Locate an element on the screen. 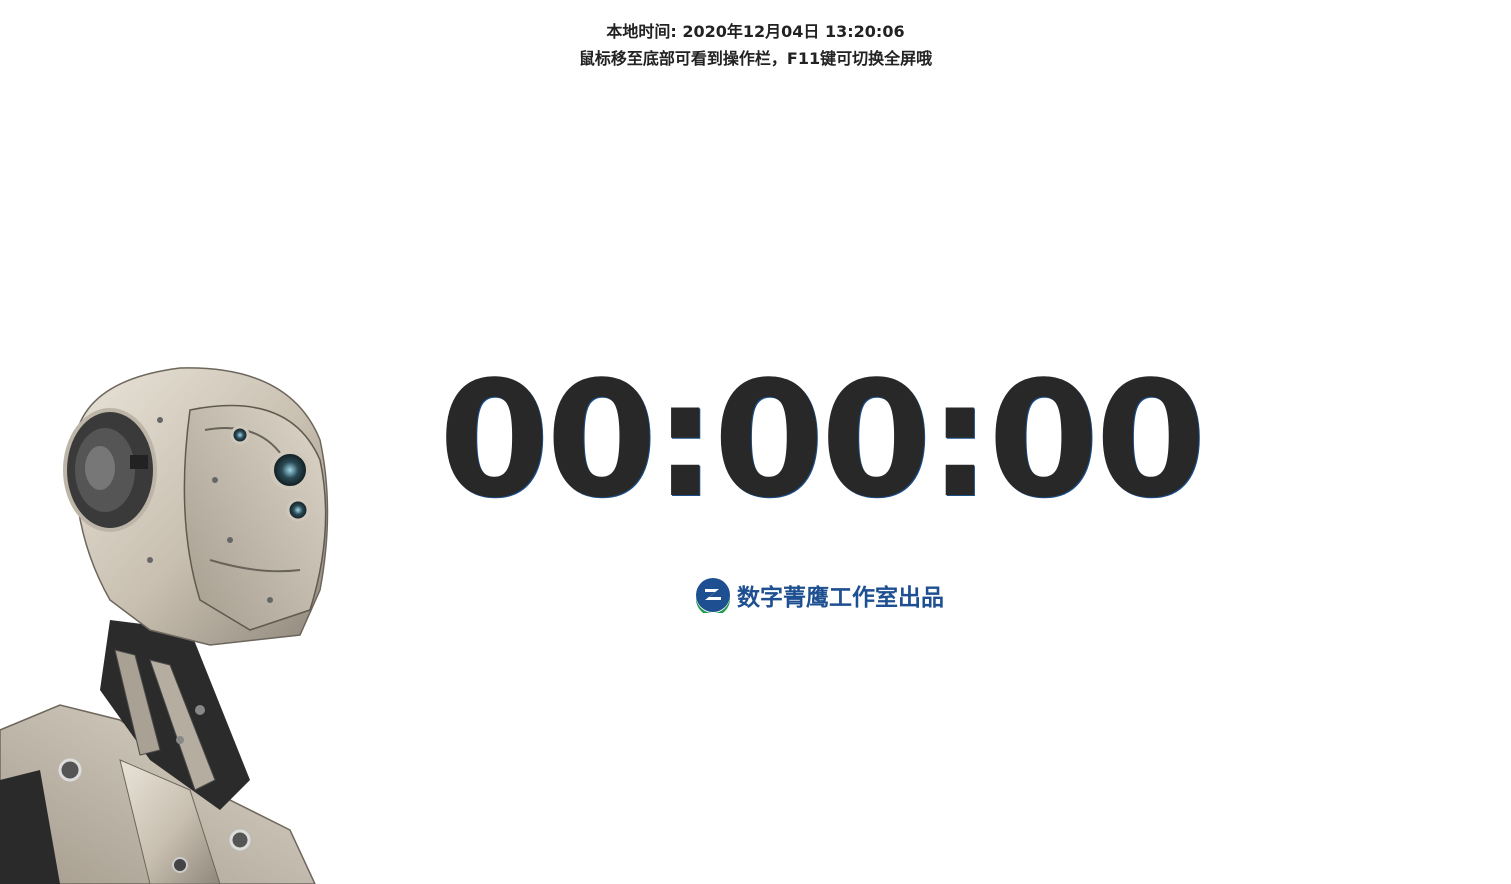 This screenshot has height=884, width=1511. brand-text: 数字菁鹰工作室出品 is located at coordinates (840, 598).